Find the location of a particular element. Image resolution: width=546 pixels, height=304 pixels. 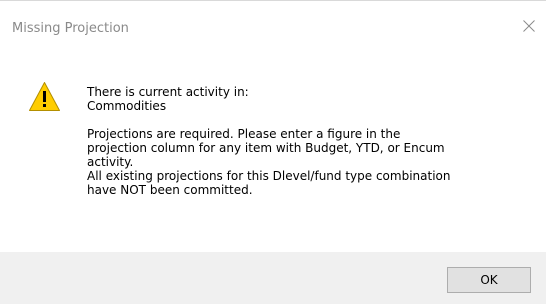

message-line: have NOT been committed. is located at coordinates (170, 190).